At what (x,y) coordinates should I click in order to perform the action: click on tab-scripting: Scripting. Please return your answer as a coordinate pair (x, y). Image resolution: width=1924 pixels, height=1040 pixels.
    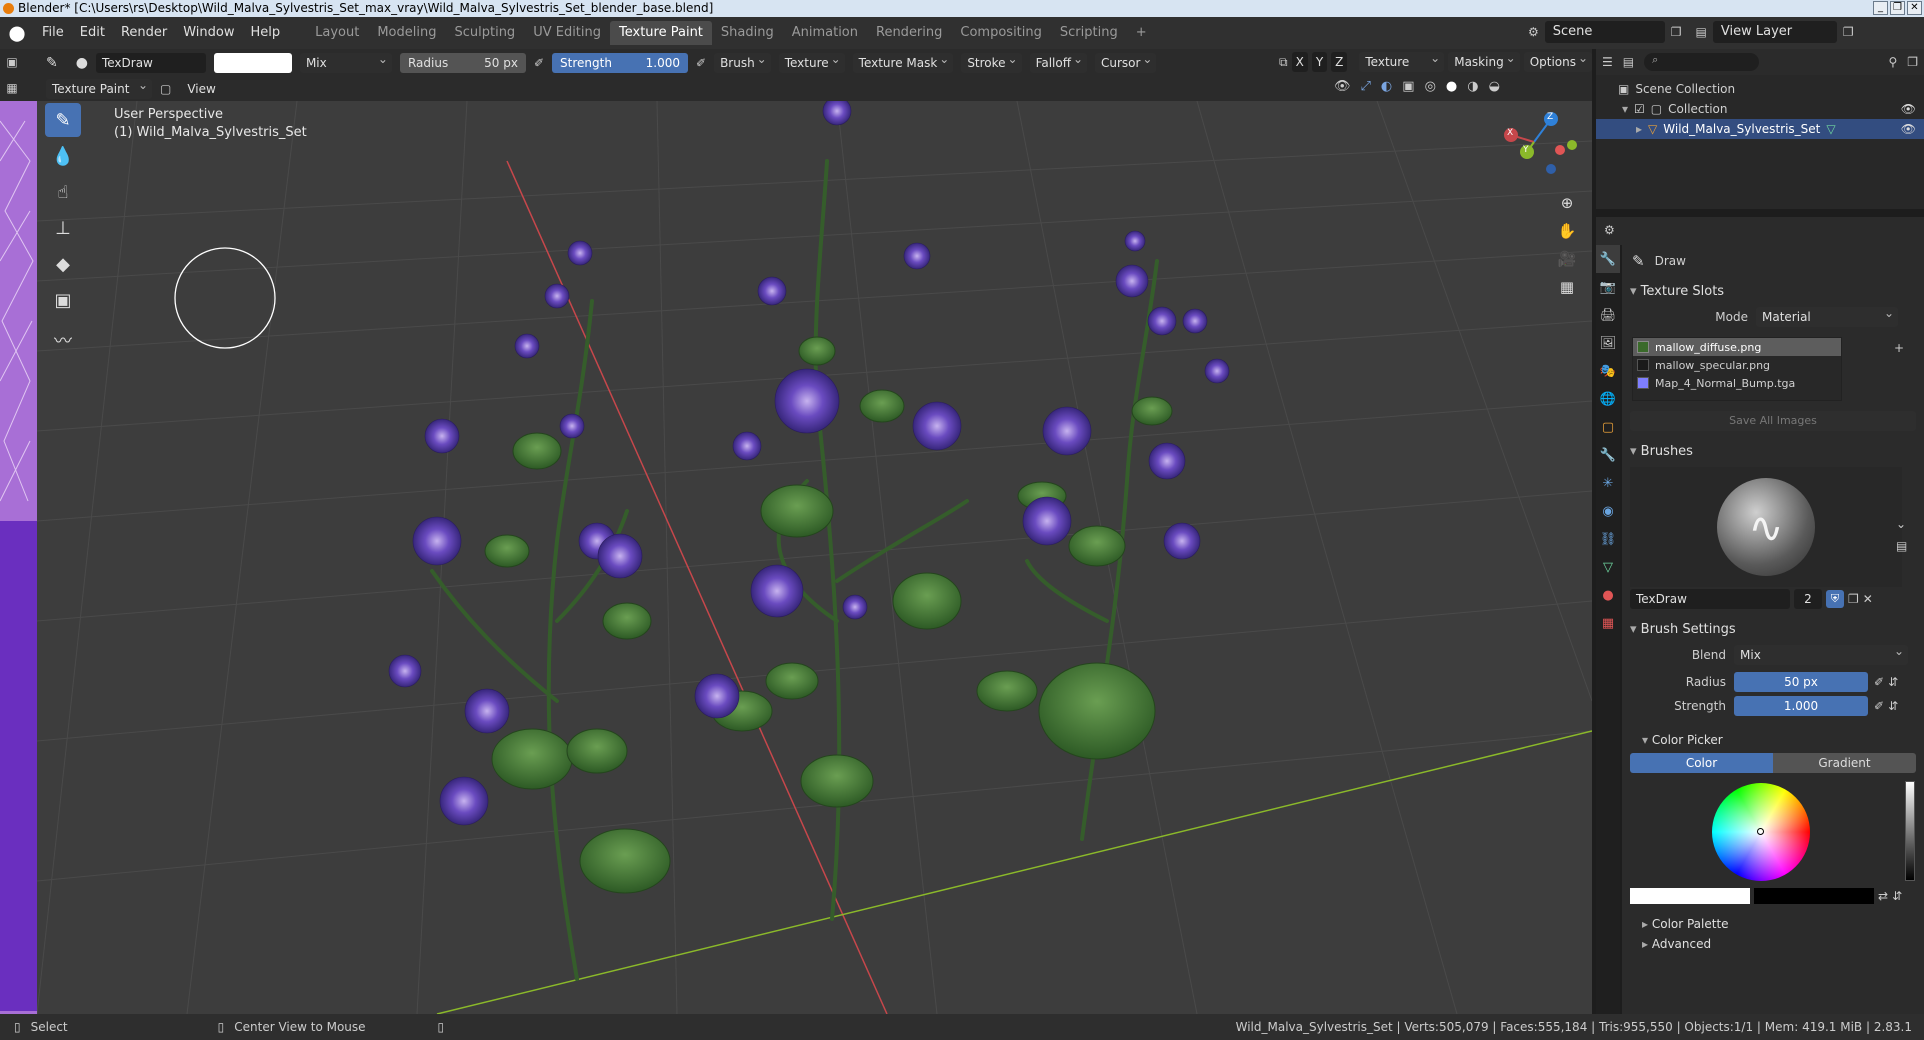
    Looking at the image, I should click on (1089, 33).